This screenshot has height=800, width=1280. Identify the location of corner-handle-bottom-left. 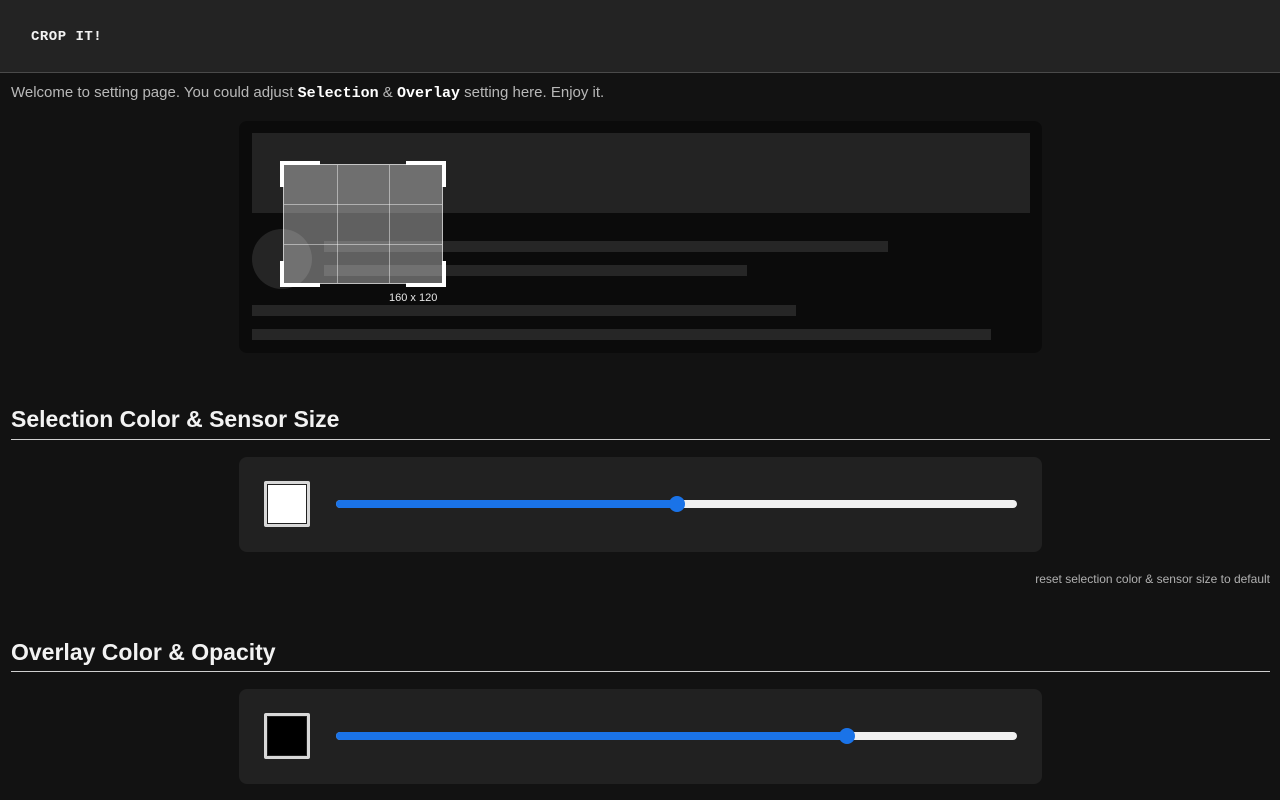
(300, 274).